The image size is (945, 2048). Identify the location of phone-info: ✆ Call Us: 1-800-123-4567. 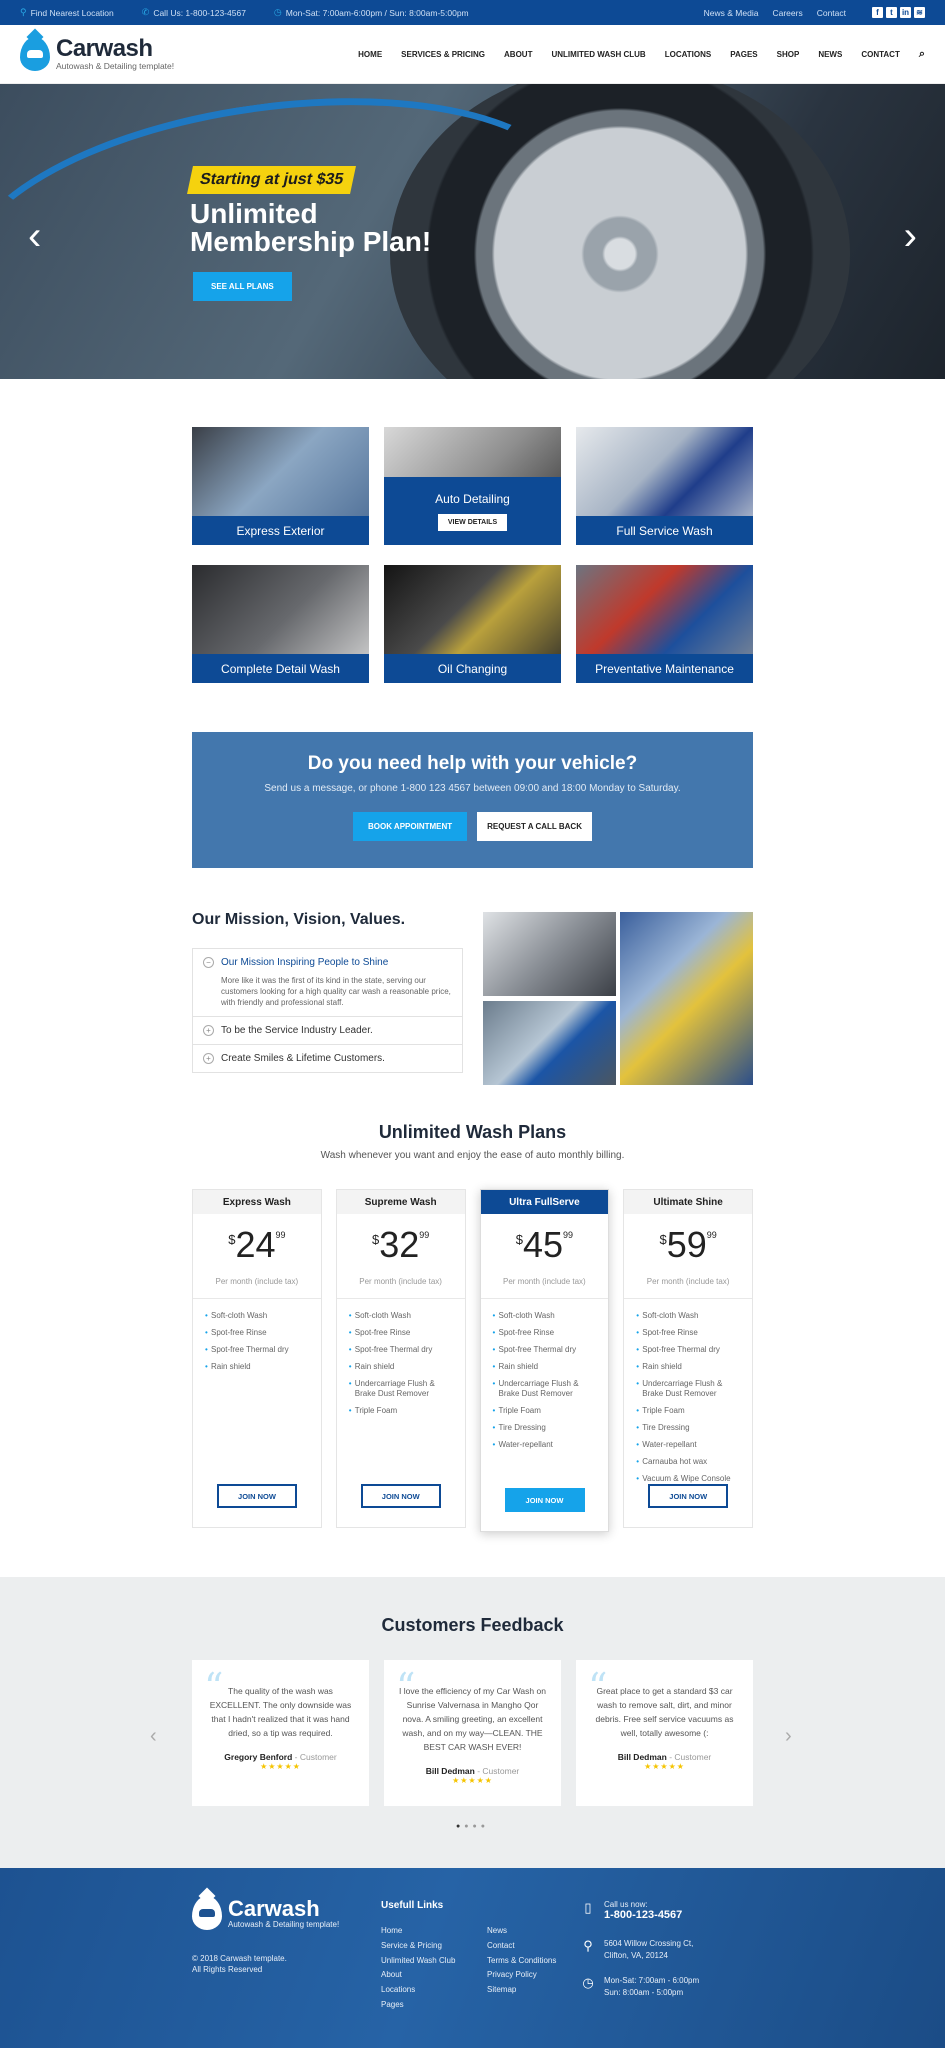
(193, 12).